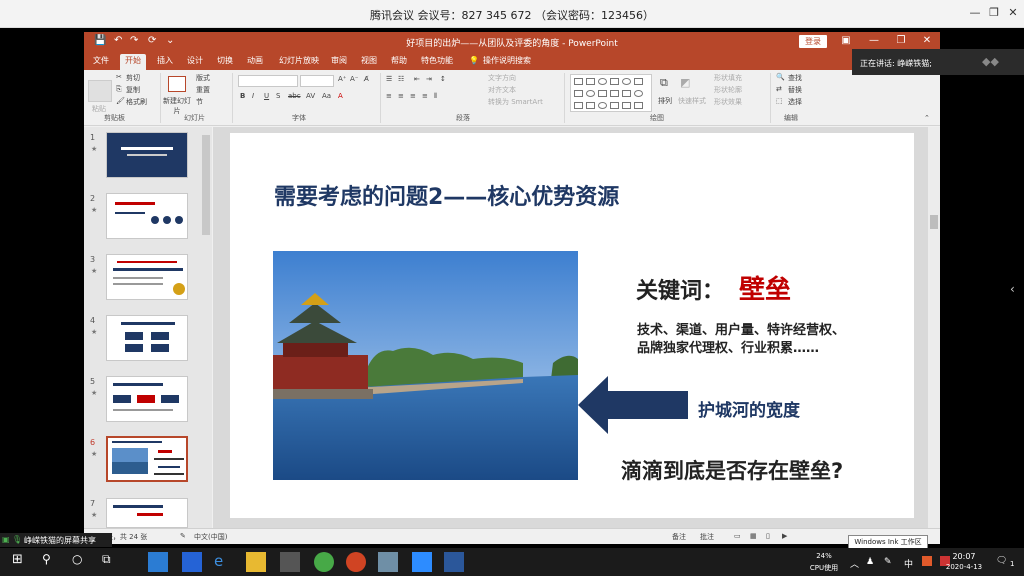 This screenshot has width=1024, height=576. What do you see at coordinates (268, 81) in the screenshot?
I see `font-name-combo` at bounding box center [268, 81].